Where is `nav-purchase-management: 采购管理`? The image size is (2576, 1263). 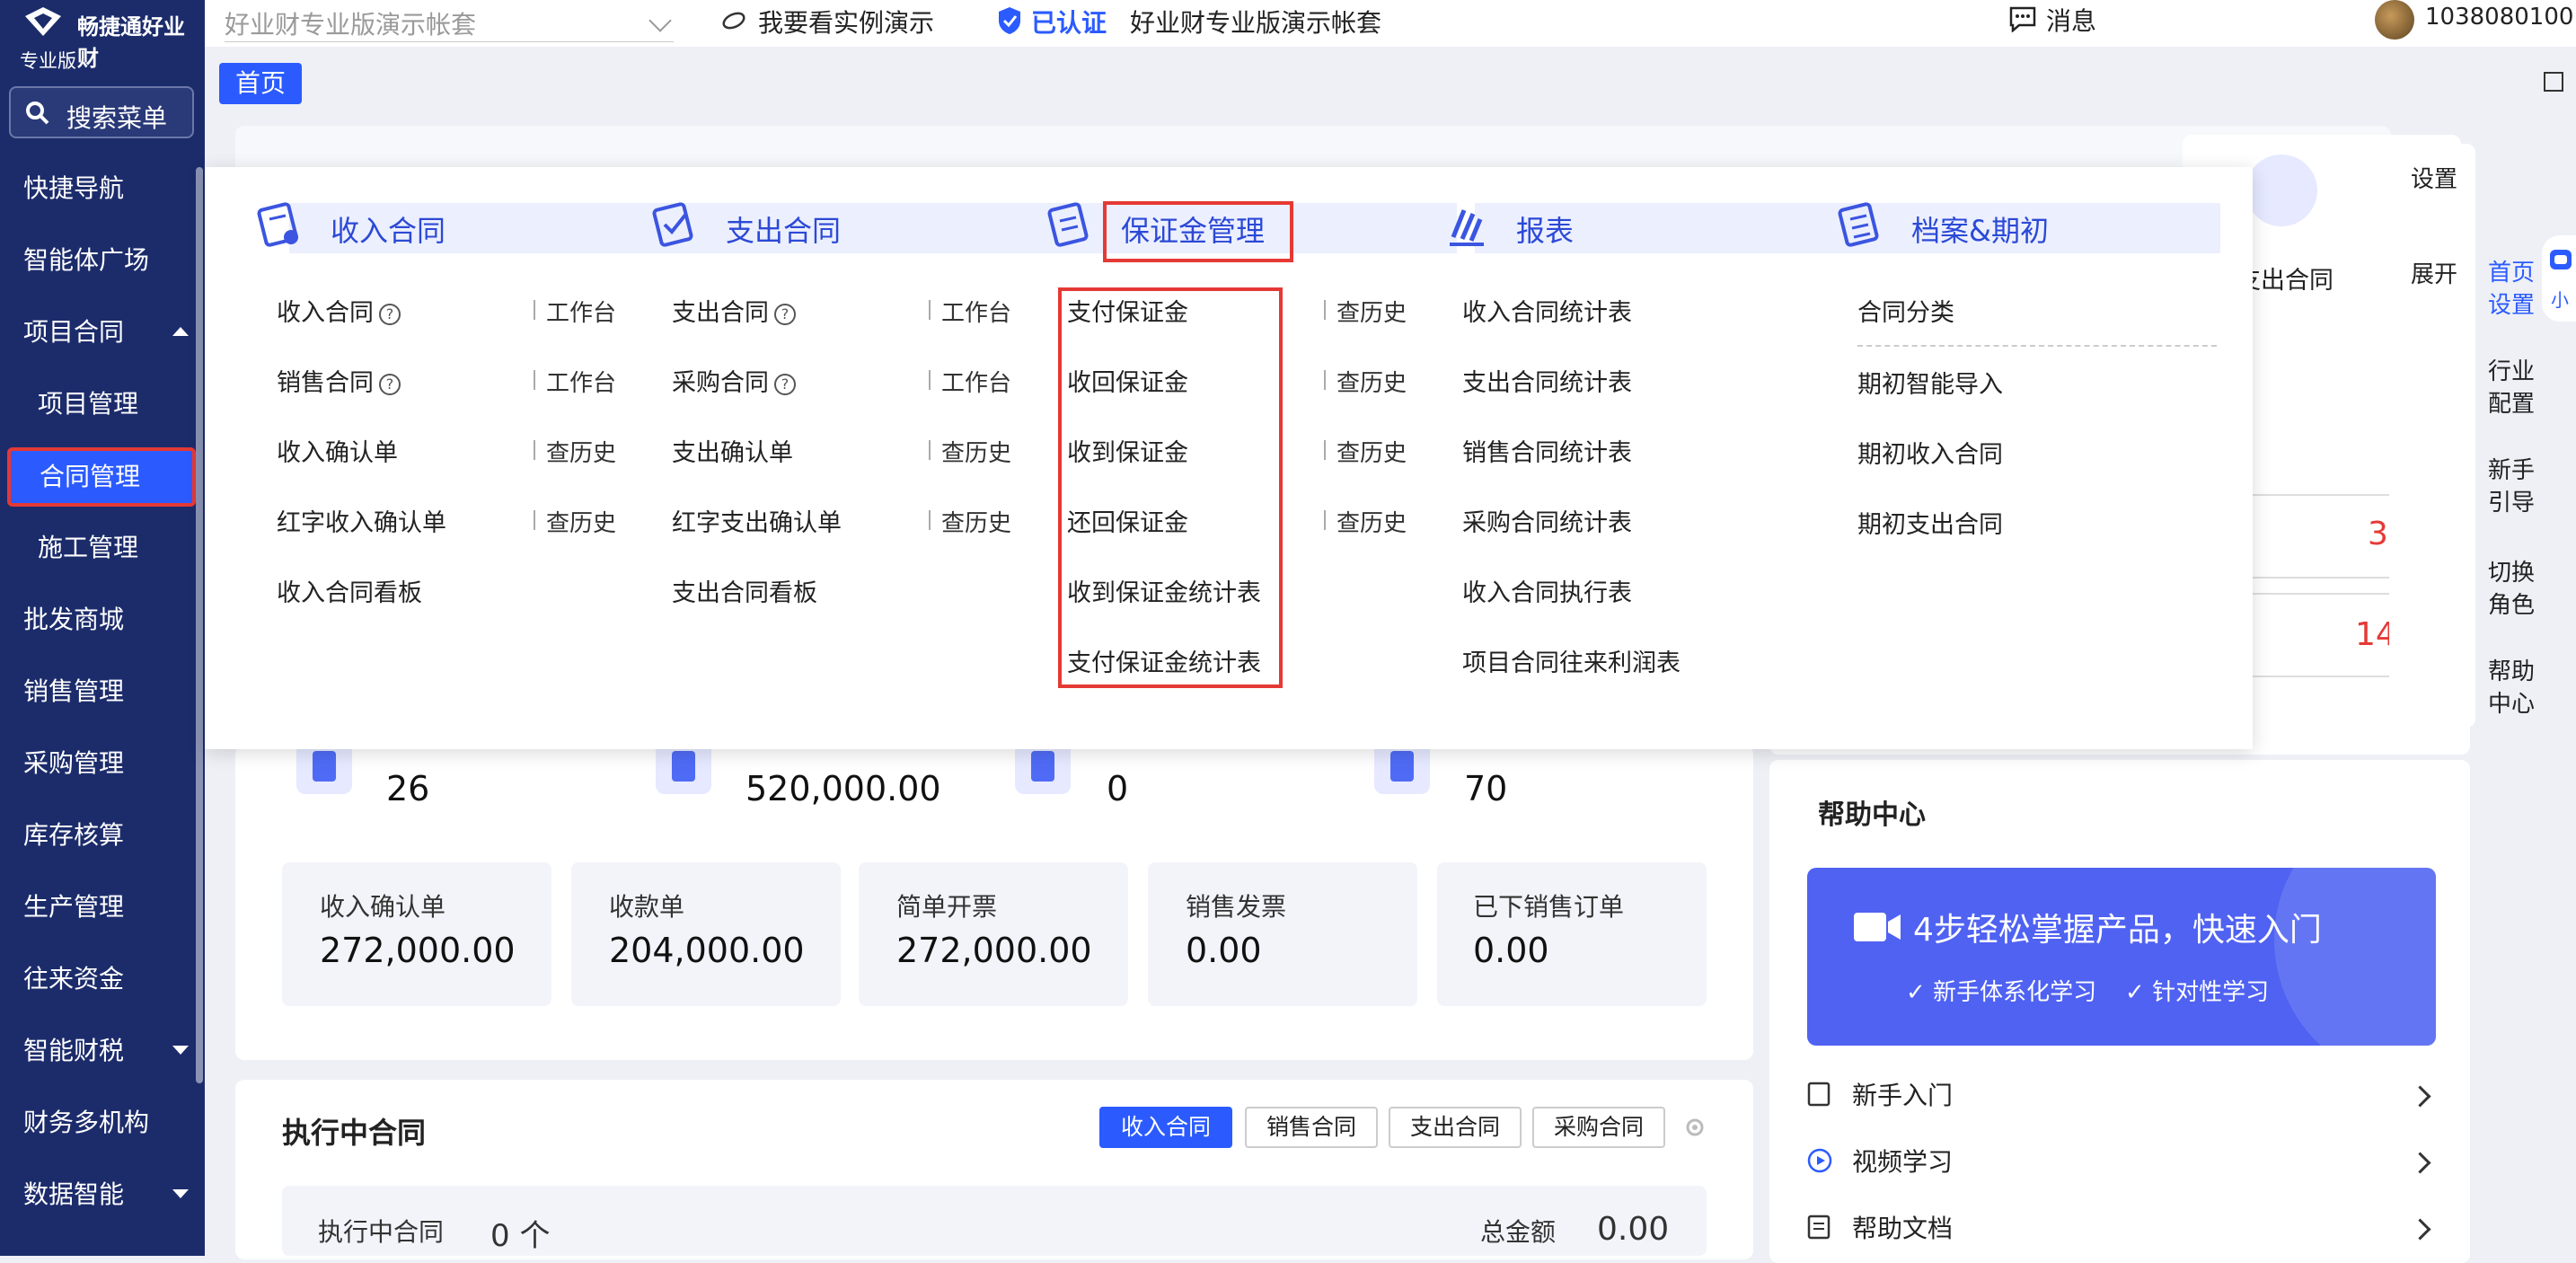 nav-purchase-management: 采购管理 is located at coordinates (99, 763).